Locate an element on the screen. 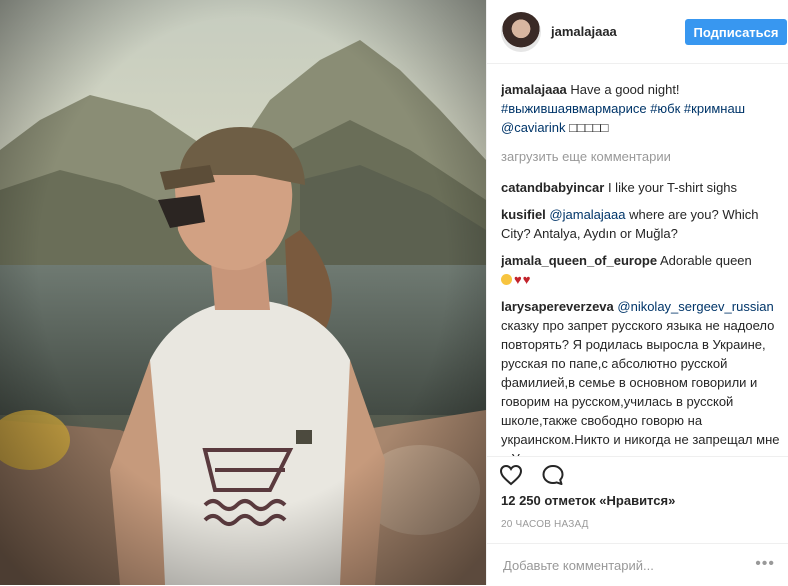 This screenshot has width=788, height=586. caption-mention: @caviarink is located at coordinates (533, 127).